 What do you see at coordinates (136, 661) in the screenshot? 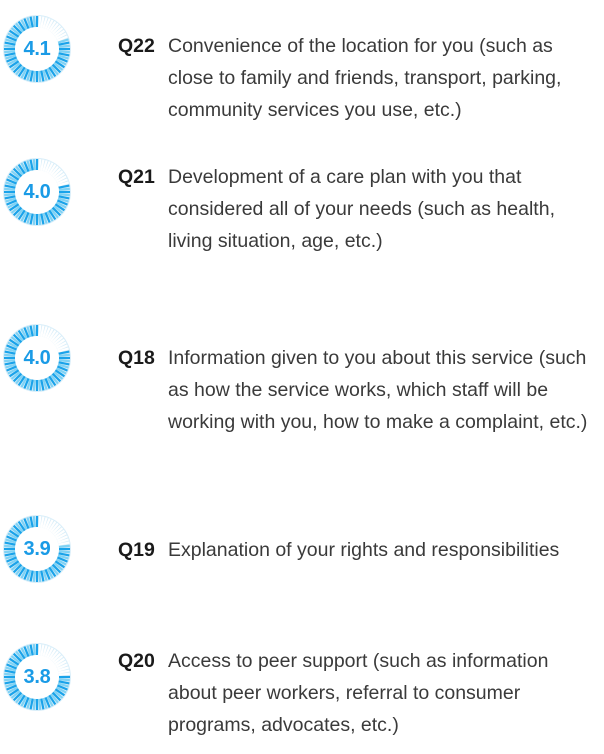
I see `question-id: Q20` at bounding box center [136, 661].